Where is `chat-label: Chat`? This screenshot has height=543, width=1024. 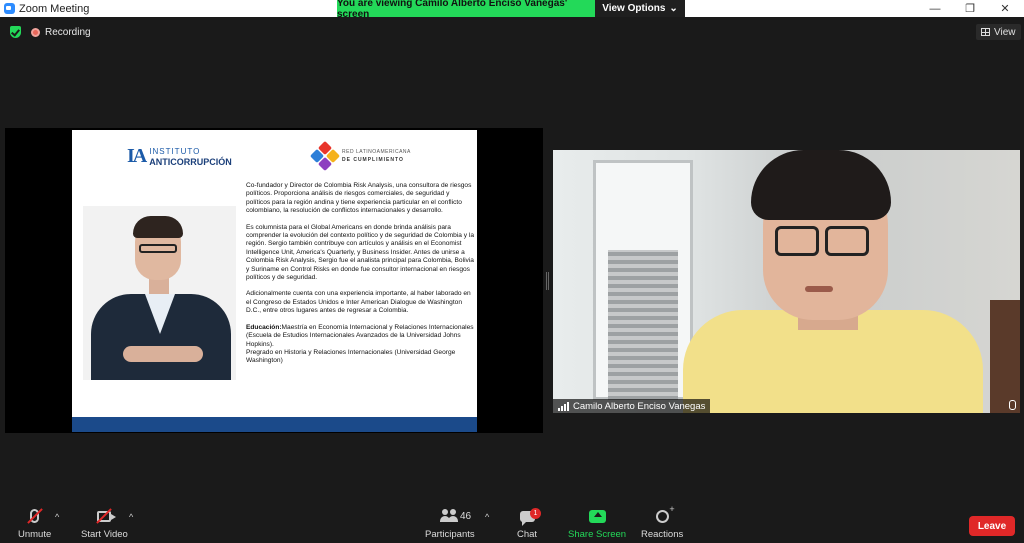
chat-label: Chat is located at coordinates (527, 534).